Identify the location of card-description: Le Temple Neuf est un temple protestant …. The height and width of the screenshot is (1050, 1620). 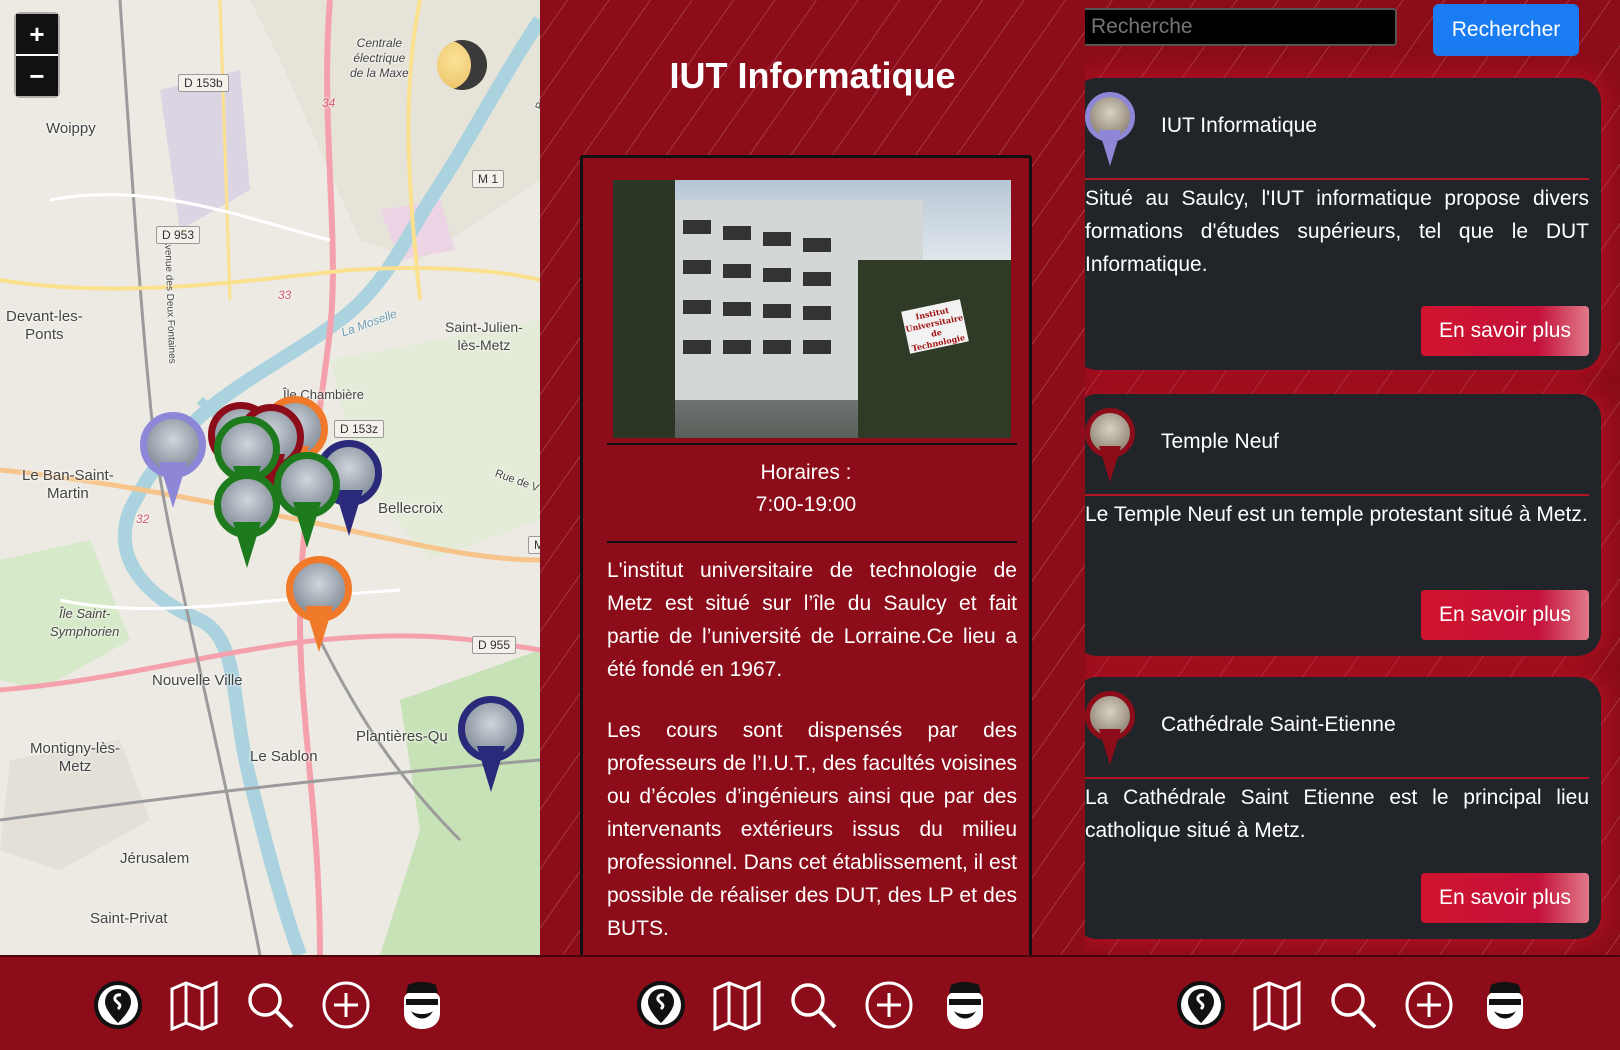
(1336, 514).